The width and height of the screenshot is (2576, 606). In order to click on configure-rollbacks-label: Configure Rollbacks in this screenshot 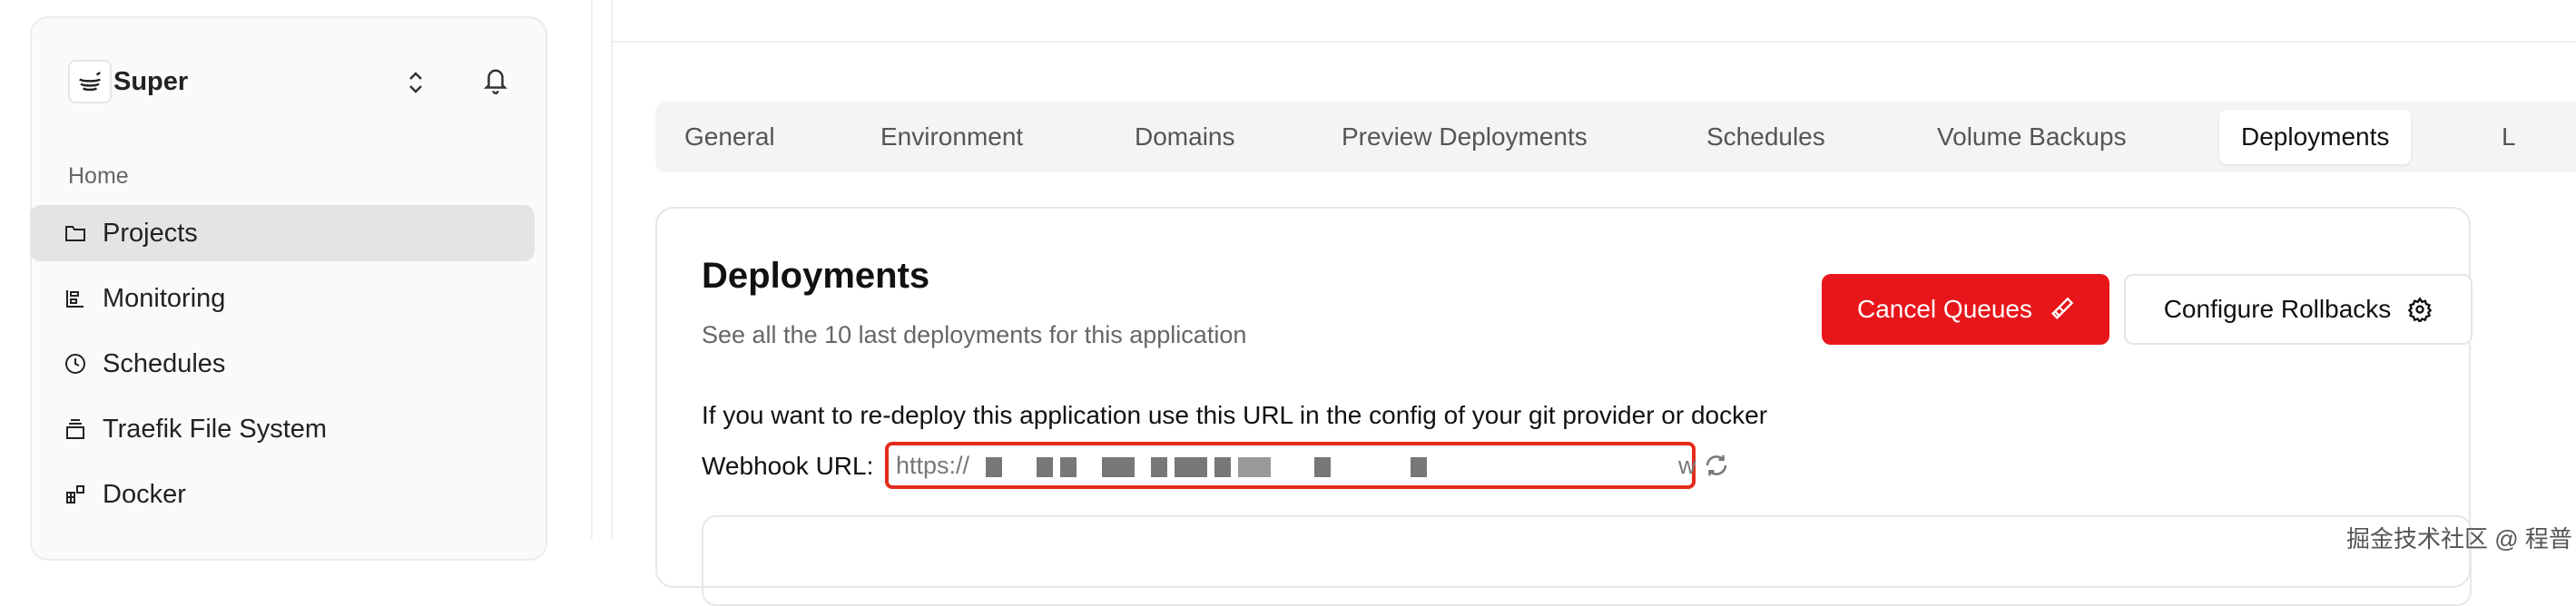, I will do `click(2277, 309)`.